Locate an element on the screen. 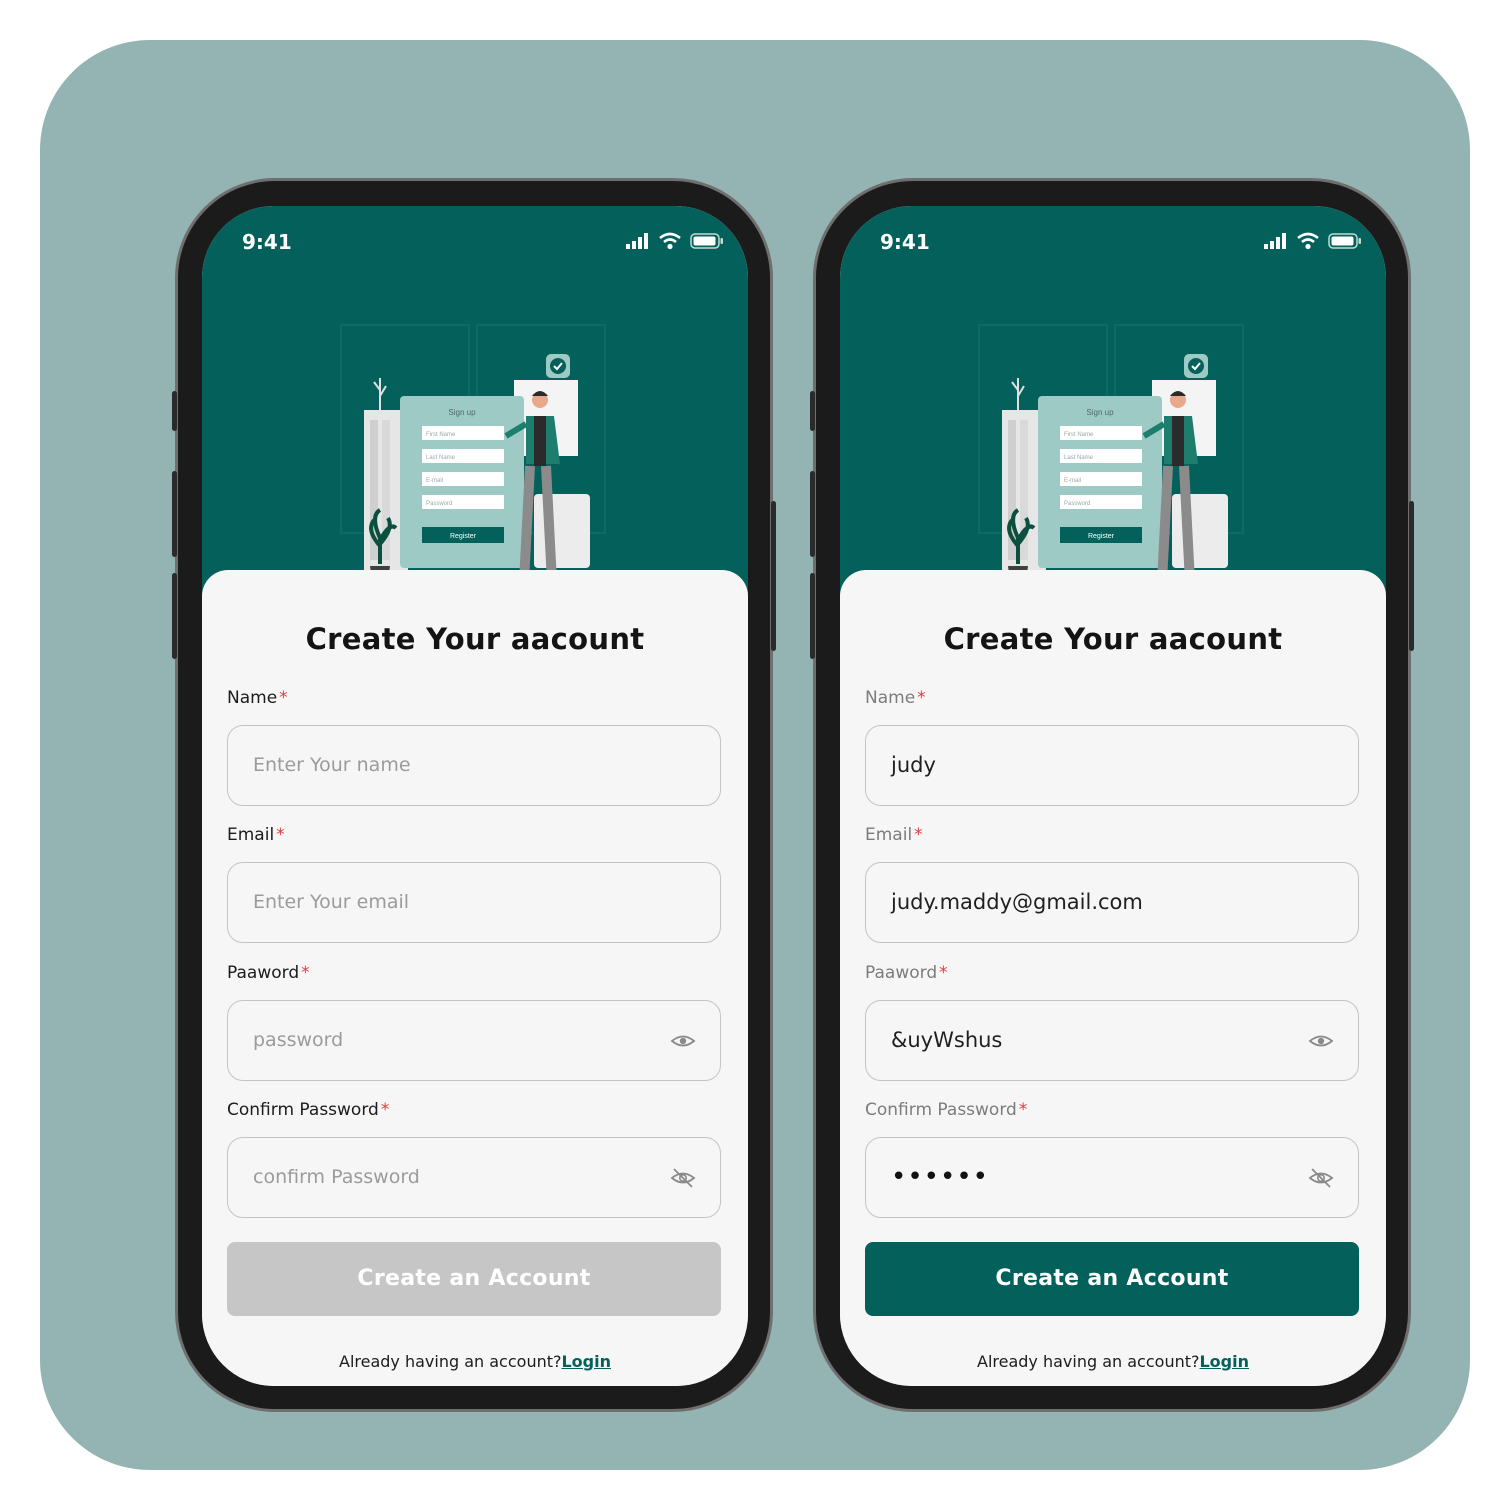 Image resolution: width=1510 pixels, height=1510 pixels. confirm-password-value: •••••• is located at coordinates (940, 1177).